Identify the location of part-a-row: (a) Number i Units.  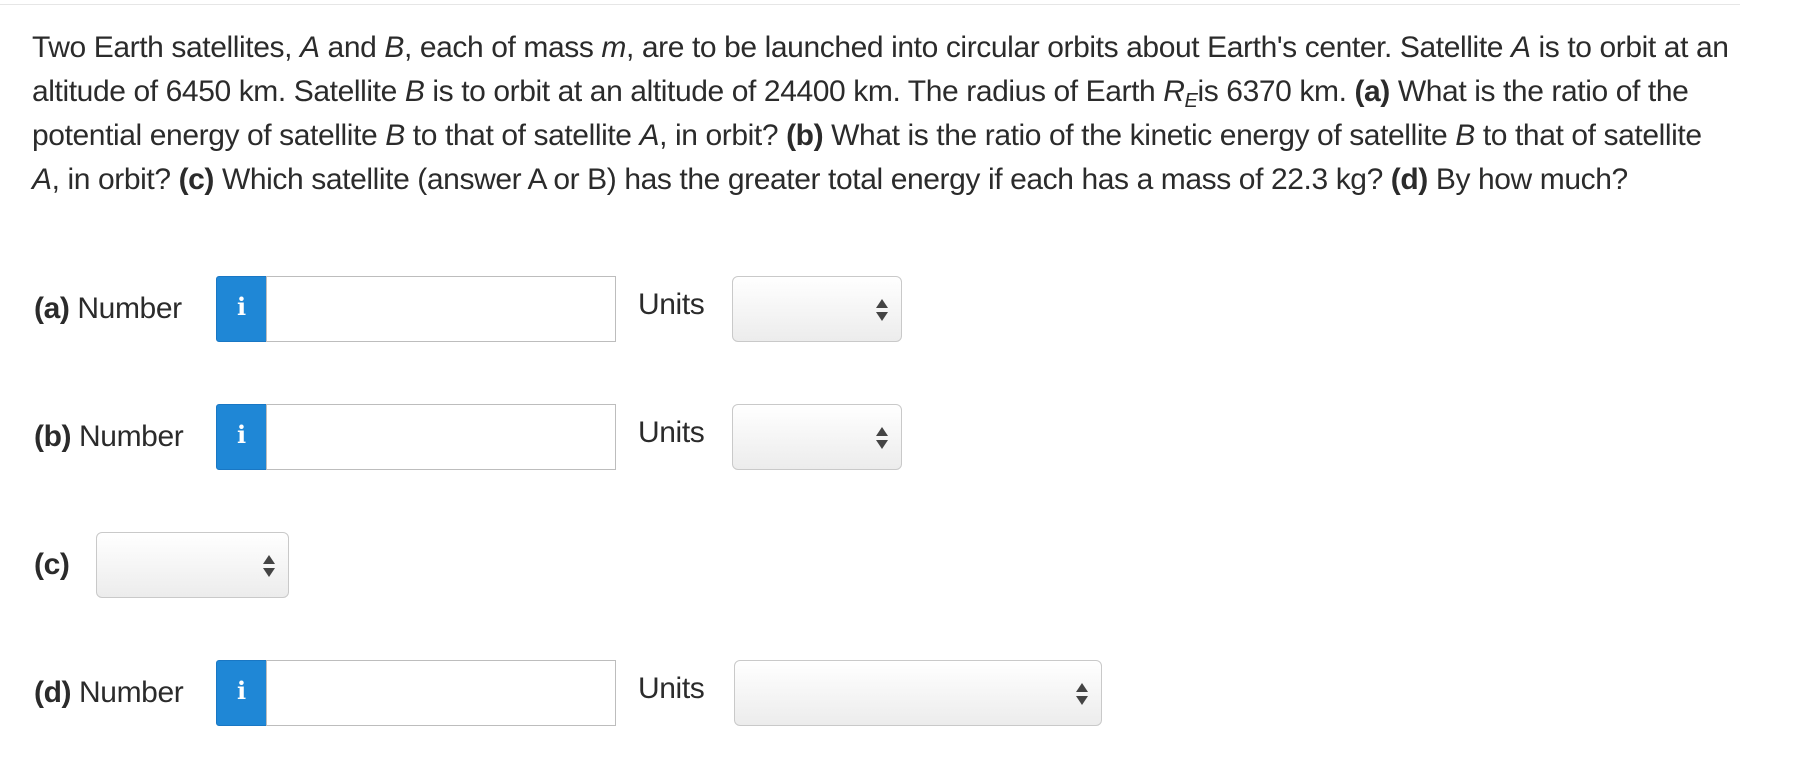
(550, 309).